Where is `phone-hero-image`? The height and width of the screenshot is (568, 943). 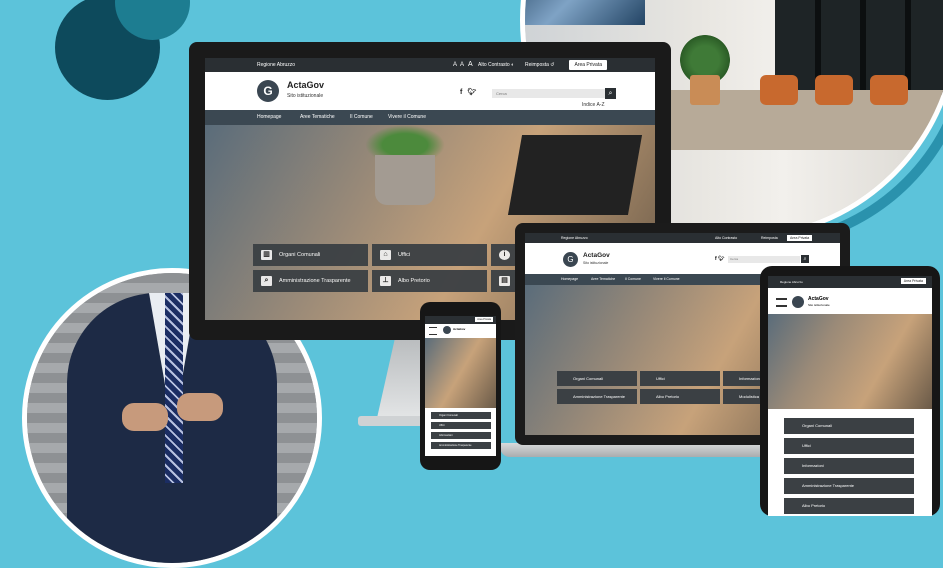 phone-hero-image is located at coordinates (460, 373).